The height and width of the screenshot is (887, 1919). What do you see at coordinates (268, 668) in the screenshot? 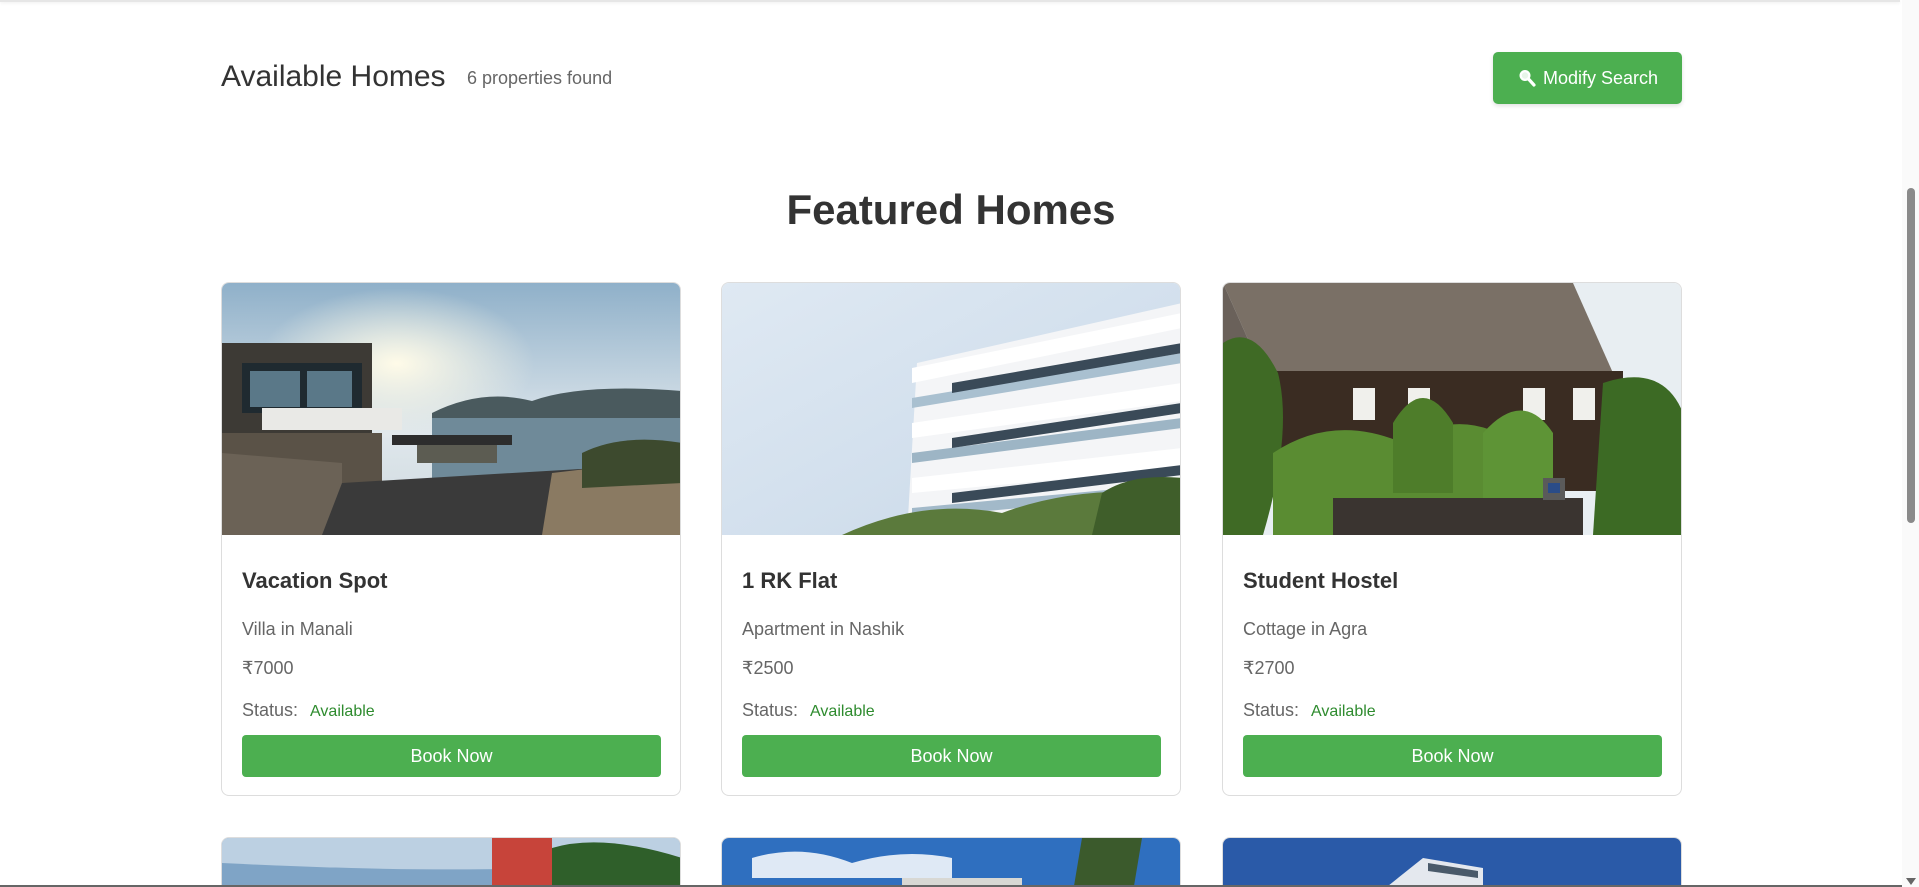
I see `home-price: ₹7000` at bounding box center [268, 668].